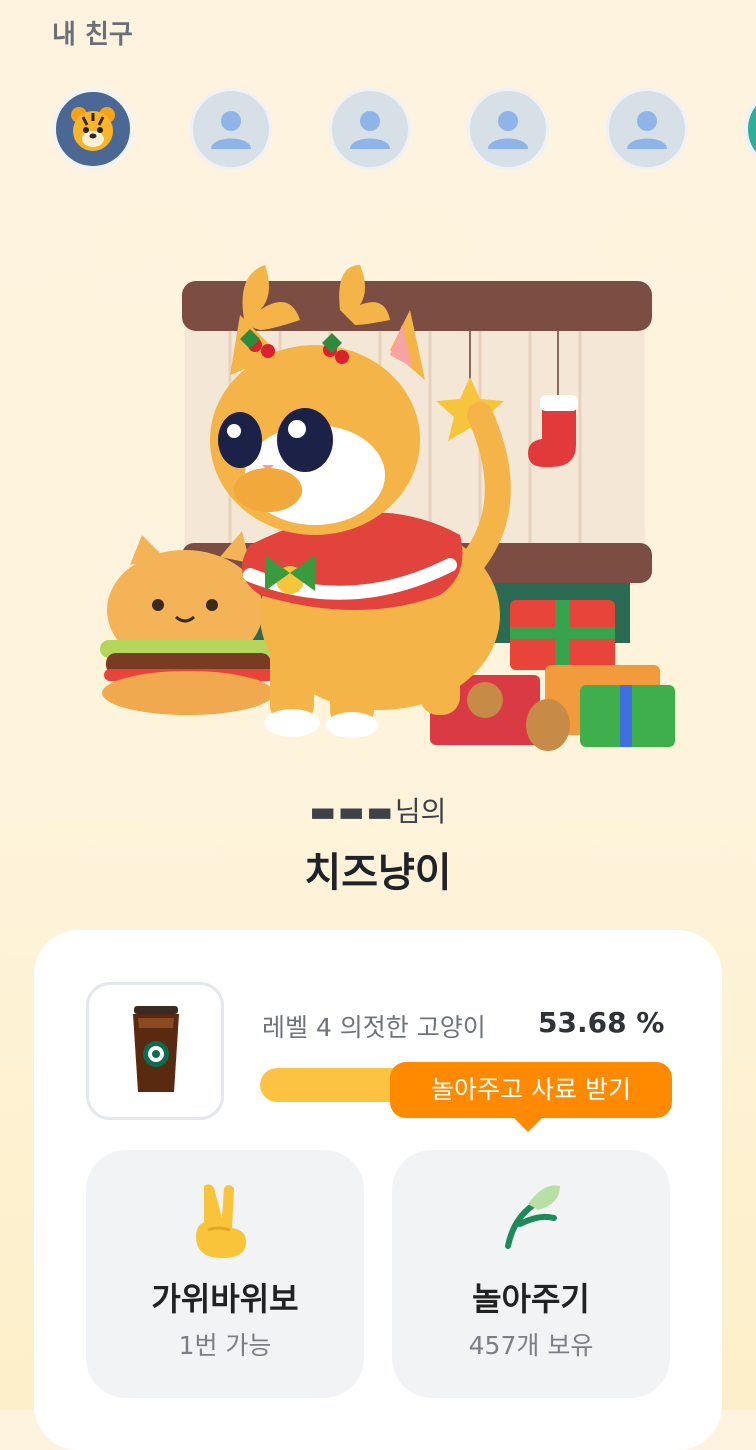 The width and height of the screenshot is (756, 1450). What do you see at coordinates (378, 873) in the screenshot?
I see `pet-name: 치즈냥이` at bounding box center [378, 873].